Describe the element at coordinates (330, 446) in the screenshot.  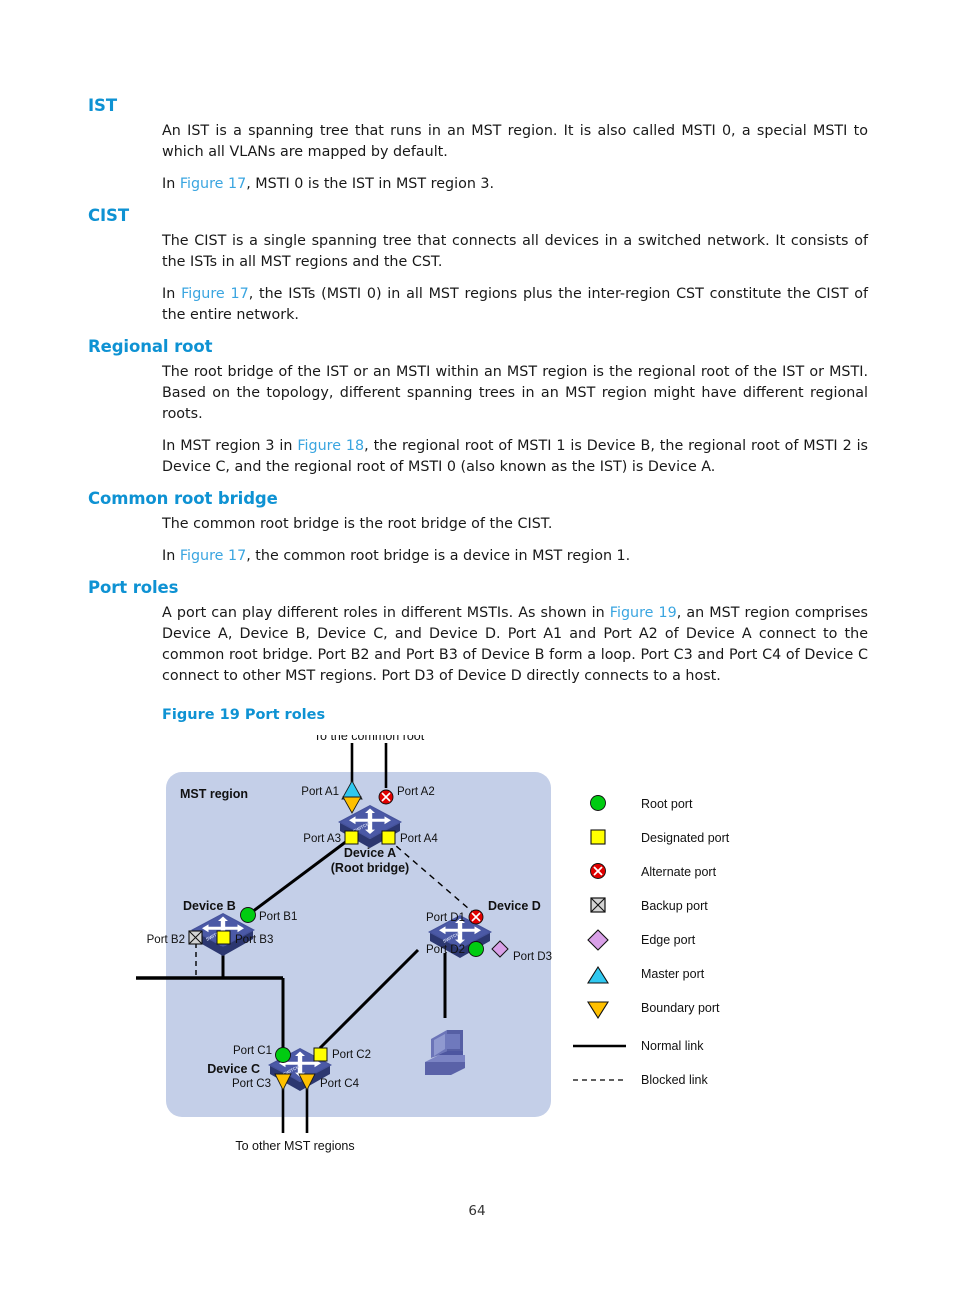
I see `xref-figure-18: Figure 18` at that location.